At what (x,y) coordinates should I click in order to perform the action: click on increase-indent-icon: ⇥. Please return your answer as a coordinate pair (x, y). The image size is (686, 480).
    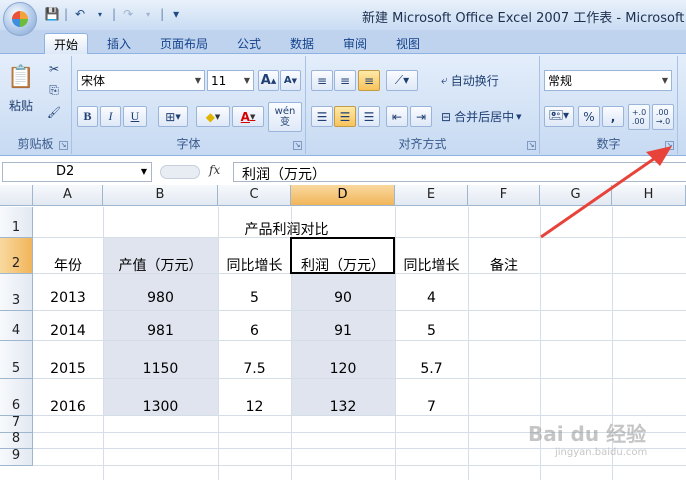
    Looking at the image, I should click on (421, 116).